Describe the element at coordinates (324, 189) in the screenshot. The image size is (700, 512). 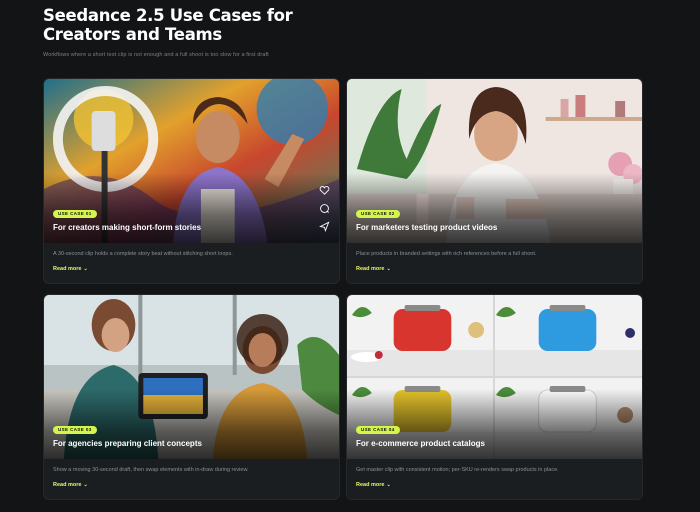
I see `heart-icon` at that location.